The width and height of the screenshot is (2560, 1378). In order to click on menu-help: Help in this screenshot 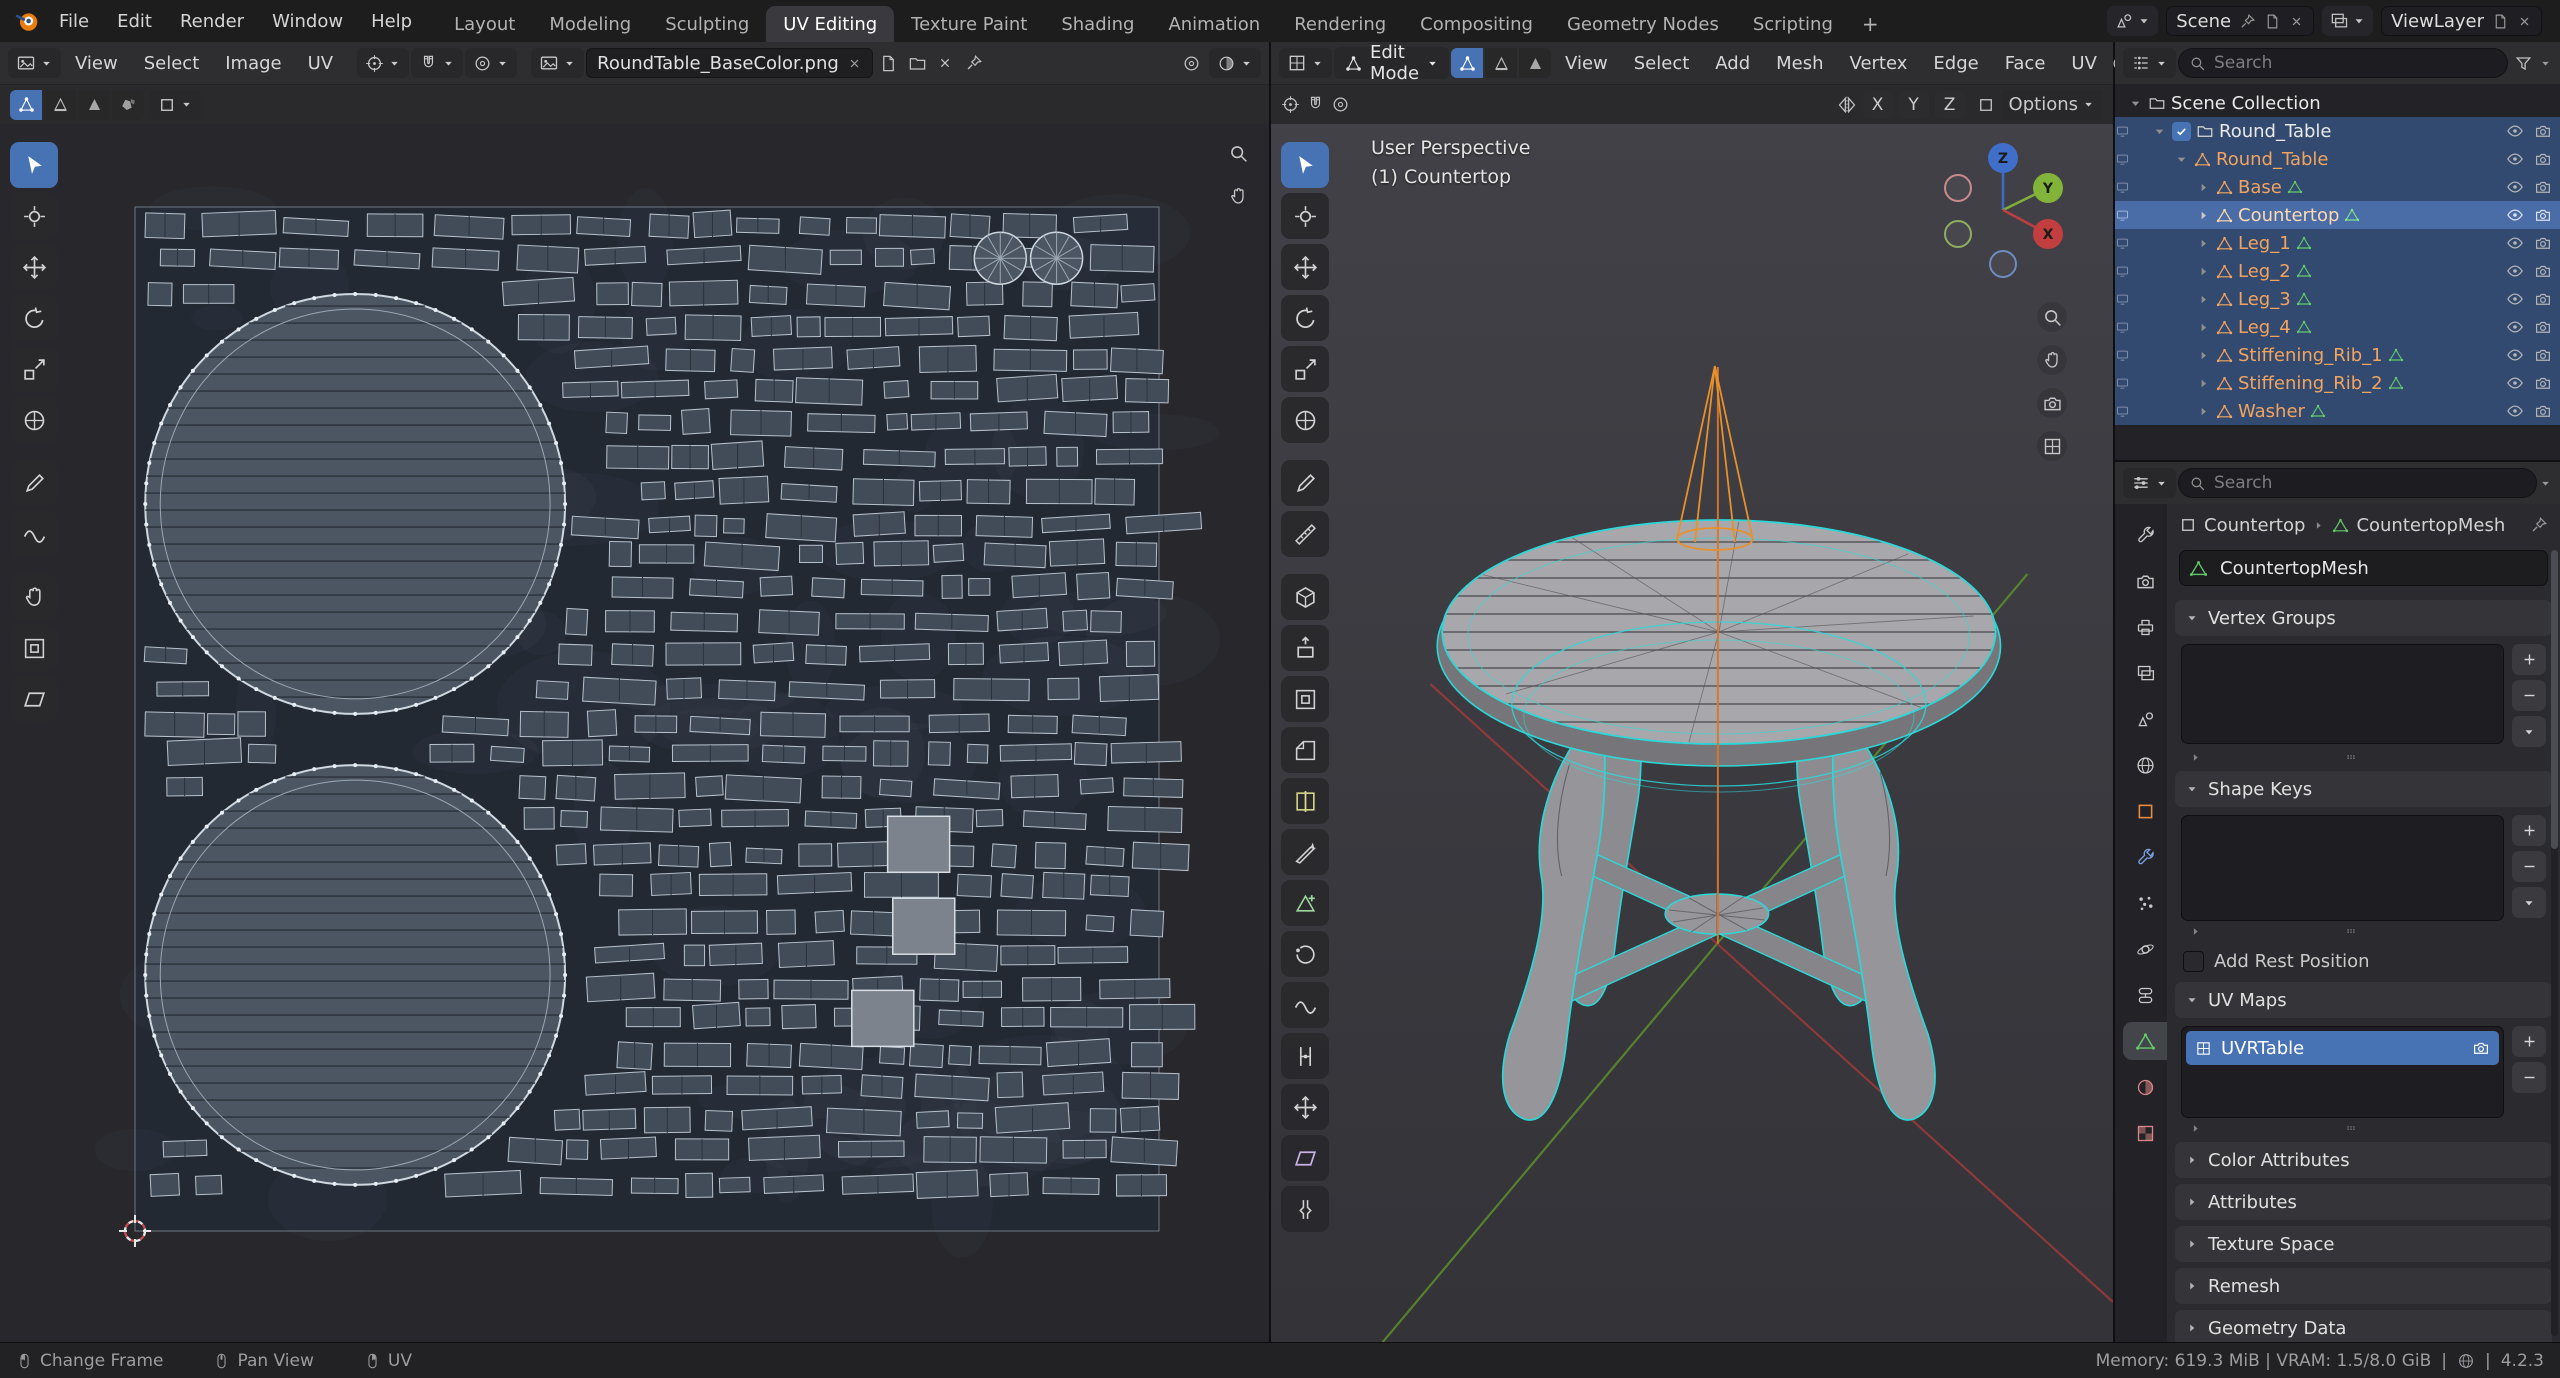, I will do `click(391, 21)`.